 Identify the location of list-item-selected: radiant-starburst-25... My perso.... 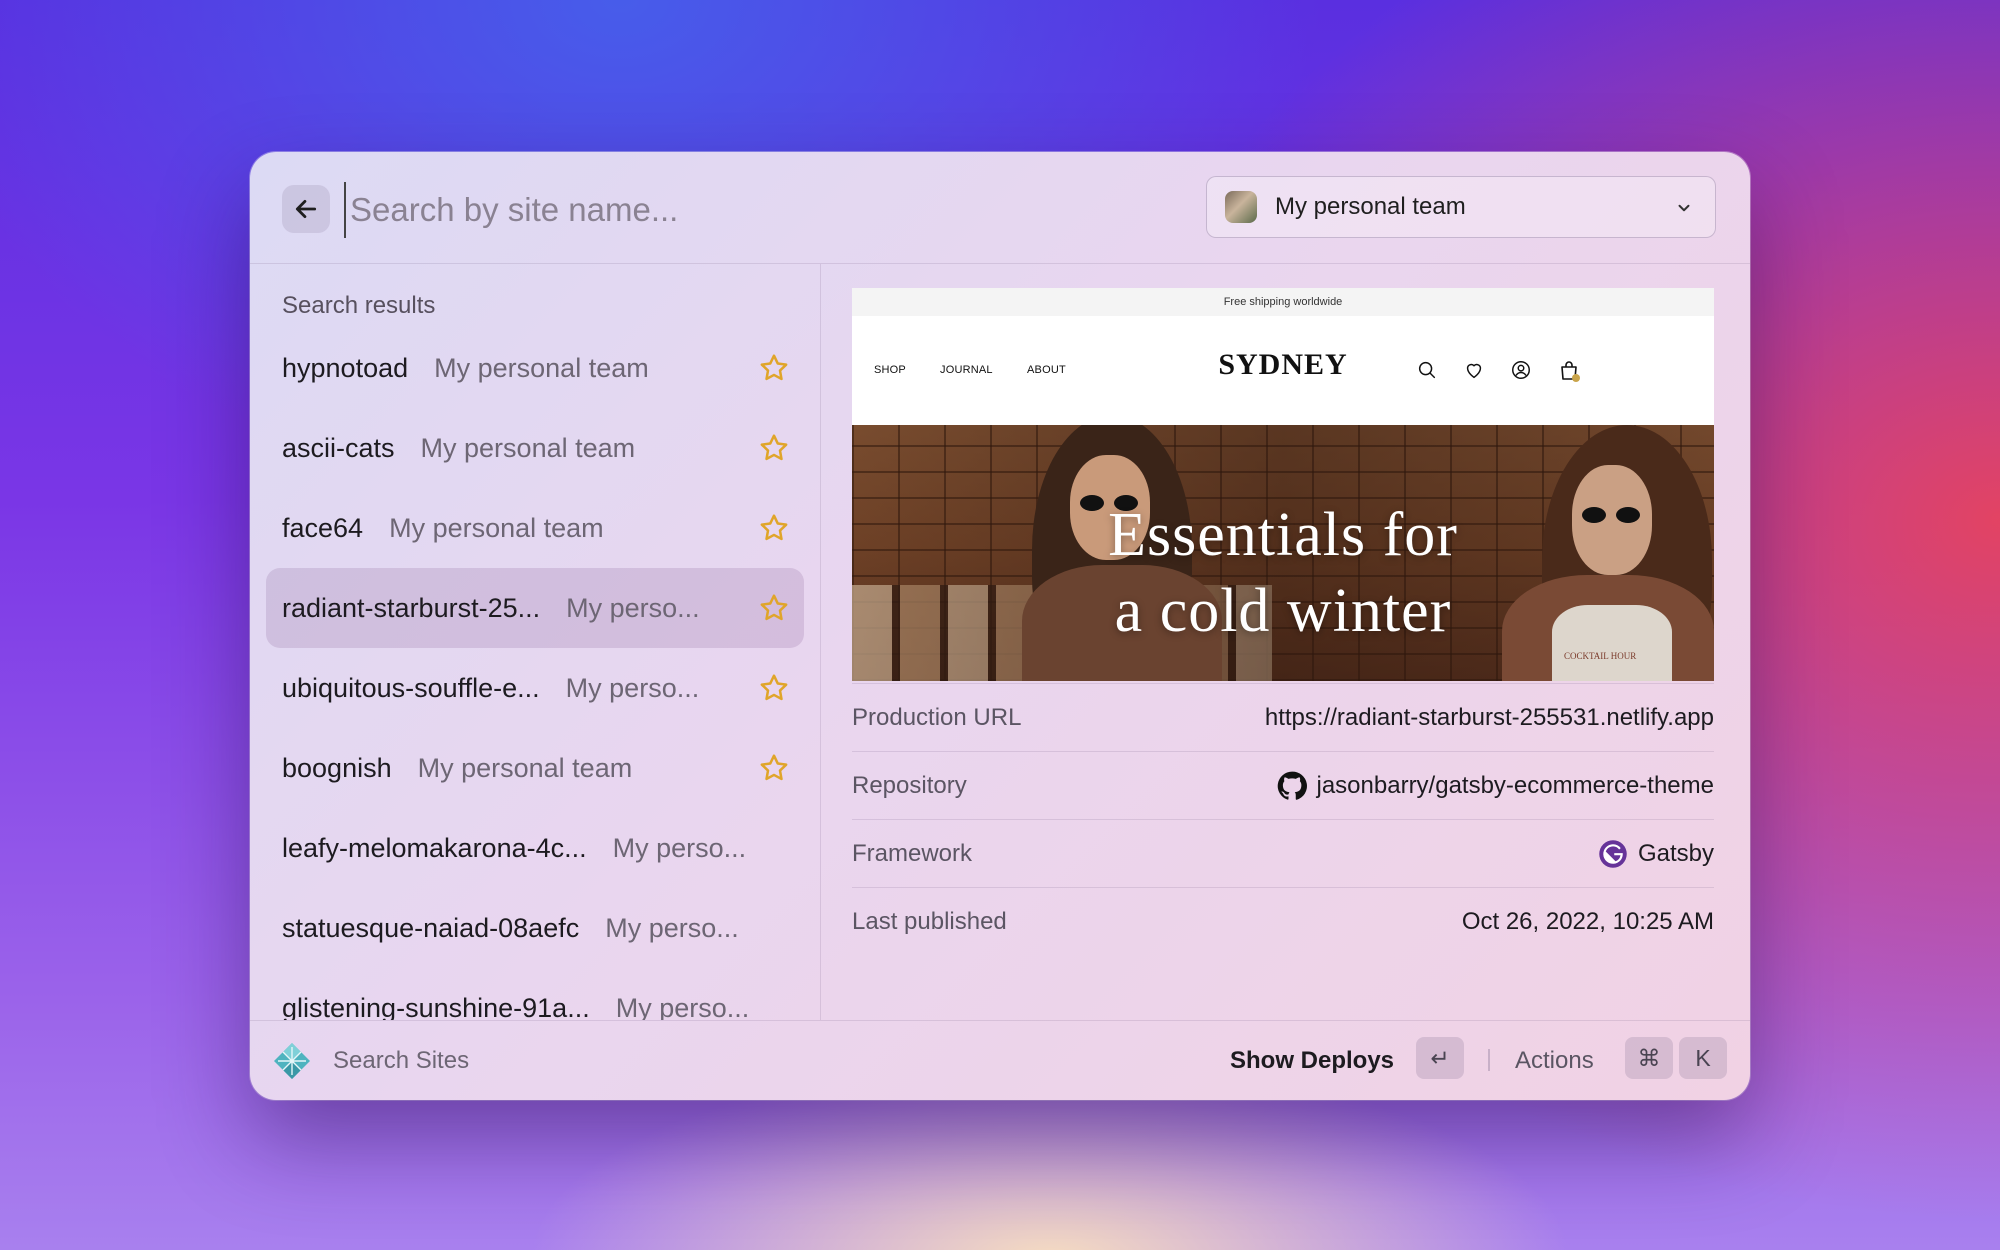
(535, 608).